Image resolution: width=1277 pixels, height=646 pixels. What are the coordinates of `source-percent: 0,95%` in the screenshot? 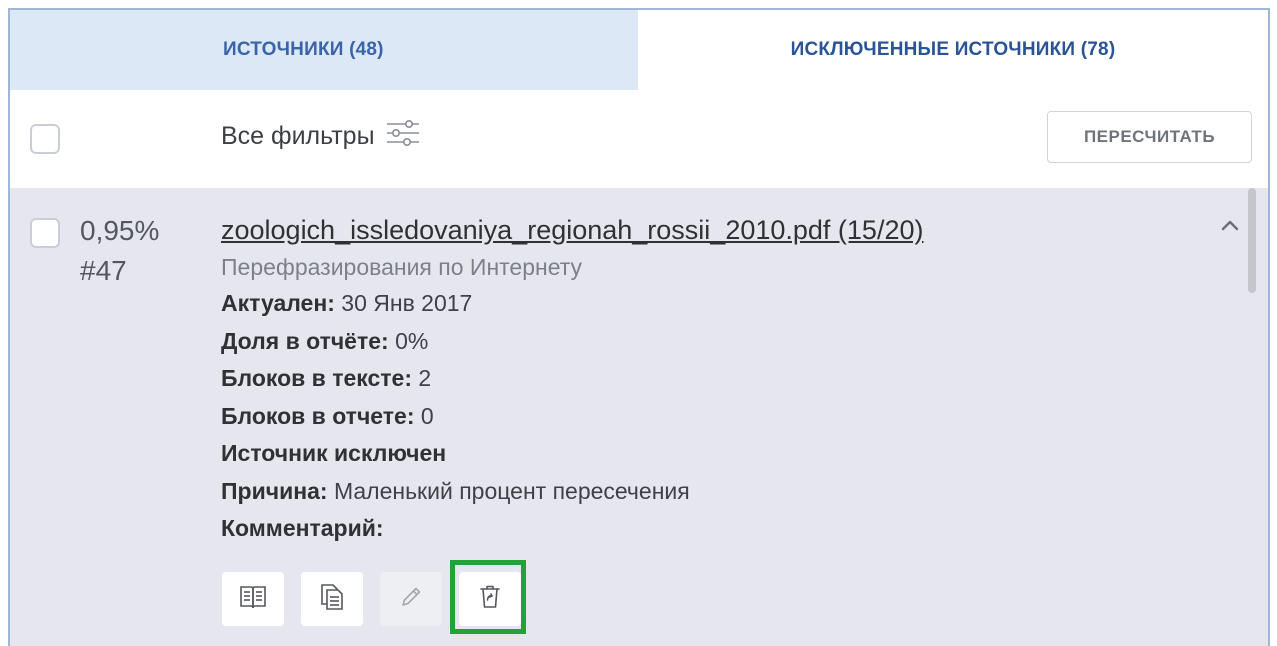 It's located at (120, 230).